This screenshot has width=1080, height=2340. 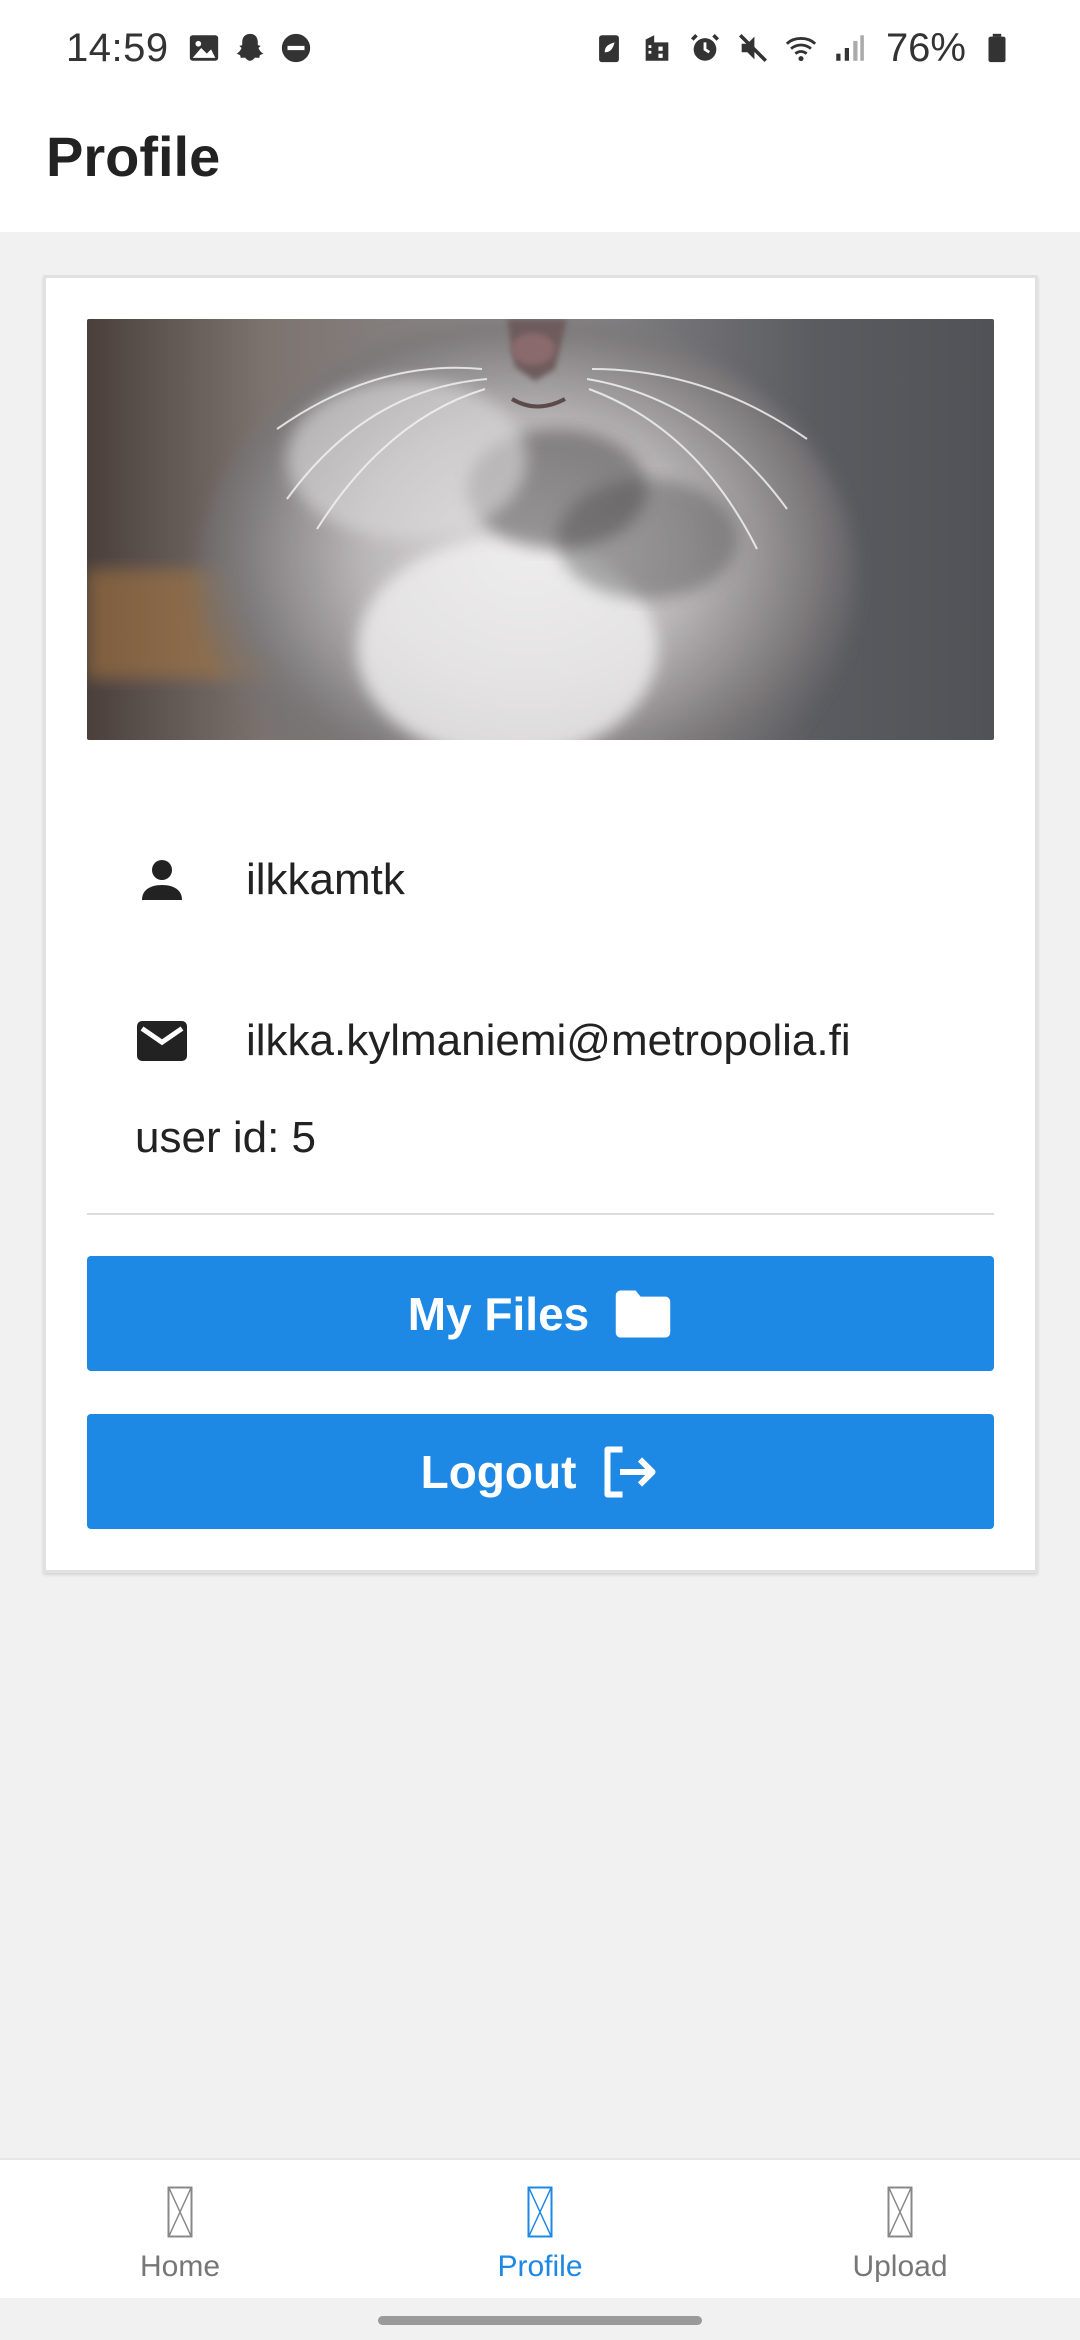 I want to click on logout-button: Logout, so click(x=540, y=1471).